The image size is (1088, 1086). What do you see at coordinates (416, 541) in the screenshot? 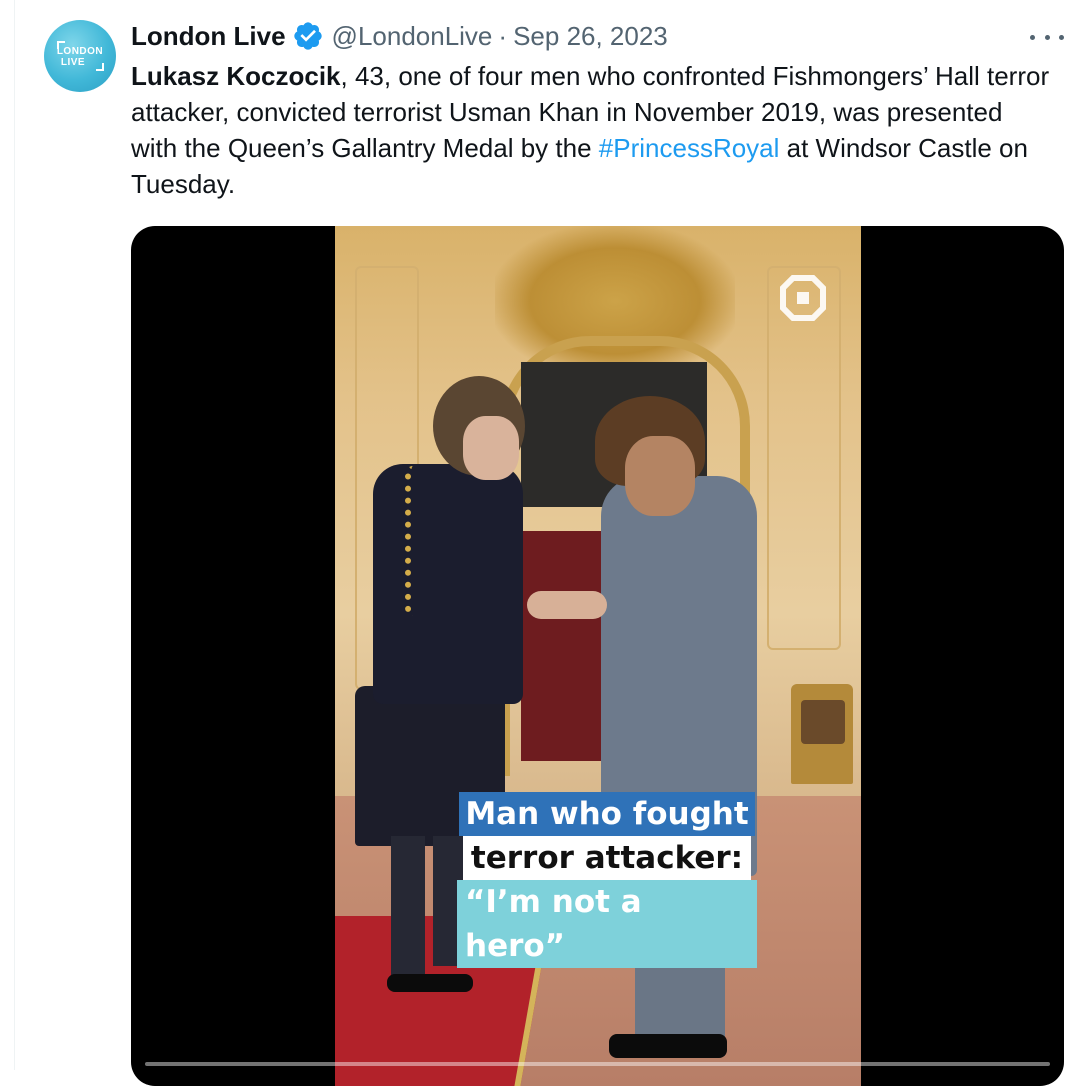
I see `figure-woman-braid` at bounding box center [416, 541].